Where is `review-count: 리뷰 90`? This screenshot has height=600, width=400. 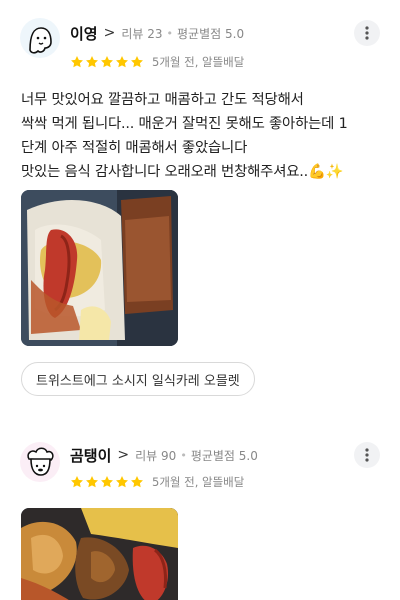
review-count: 리뷰 90 is located at coordinates (156, 455).